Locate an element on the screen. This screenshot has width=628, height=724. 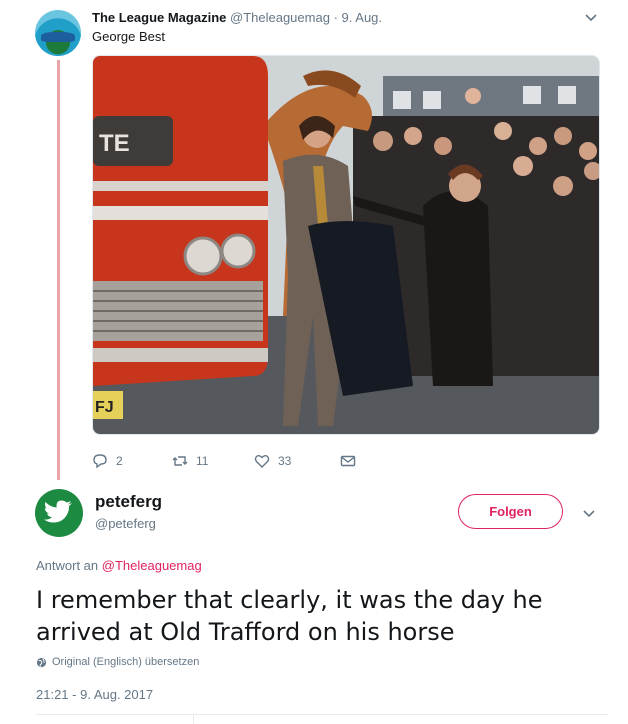
league-magazine-avatar is located at coordinates (58, 33).